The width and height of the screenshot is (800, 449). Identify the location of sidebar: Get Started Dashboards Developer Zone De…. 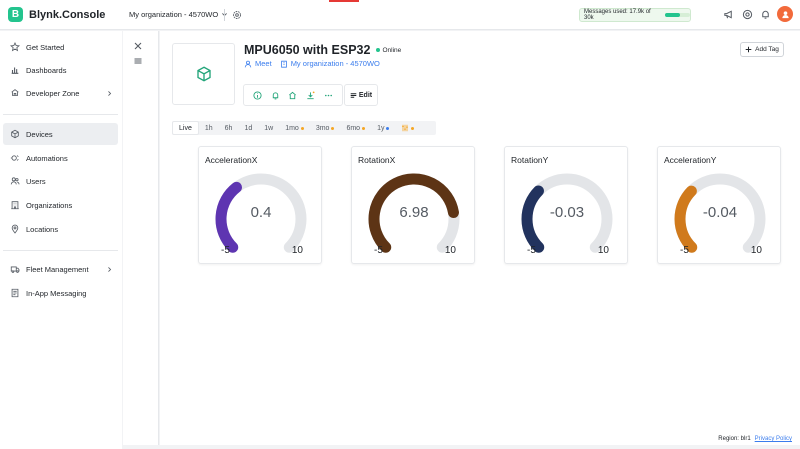
(61, 240).